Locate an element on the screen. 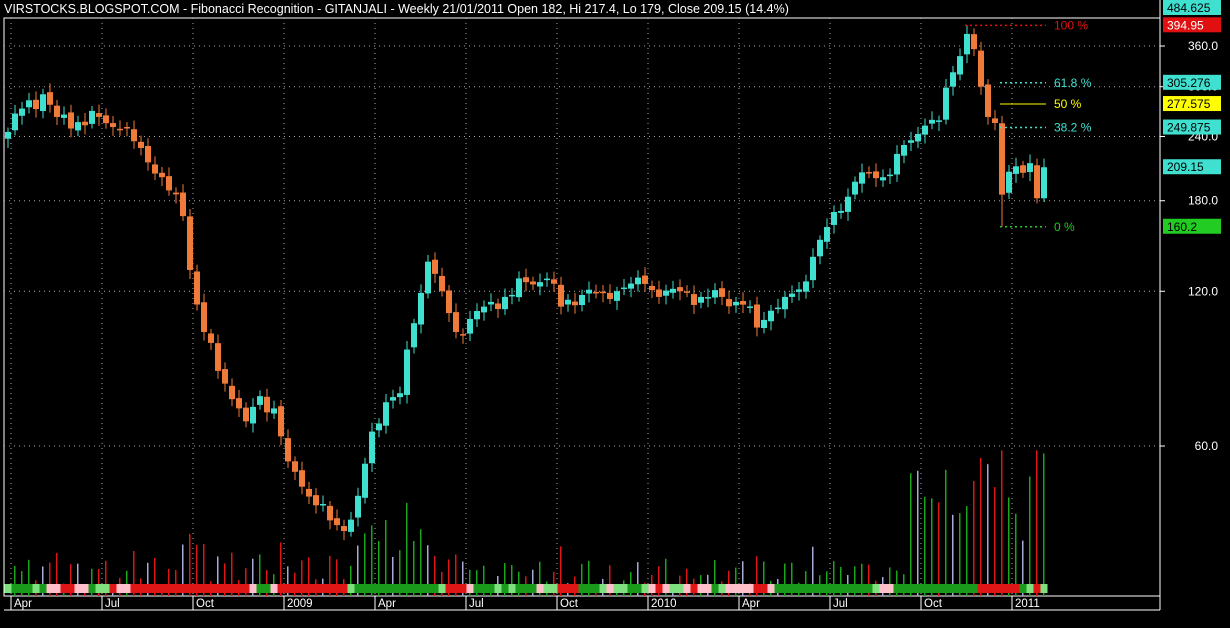 The image size is (1230, 628). time-tick-label: Apr is located at coordinates (23, 604).